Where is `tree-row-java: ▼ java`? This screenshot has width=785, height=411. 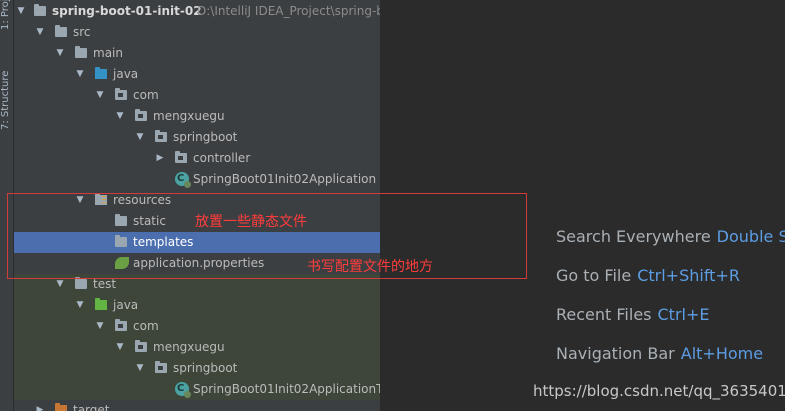
tree-row-java: ▼ java is located at coordinates (197, 74).